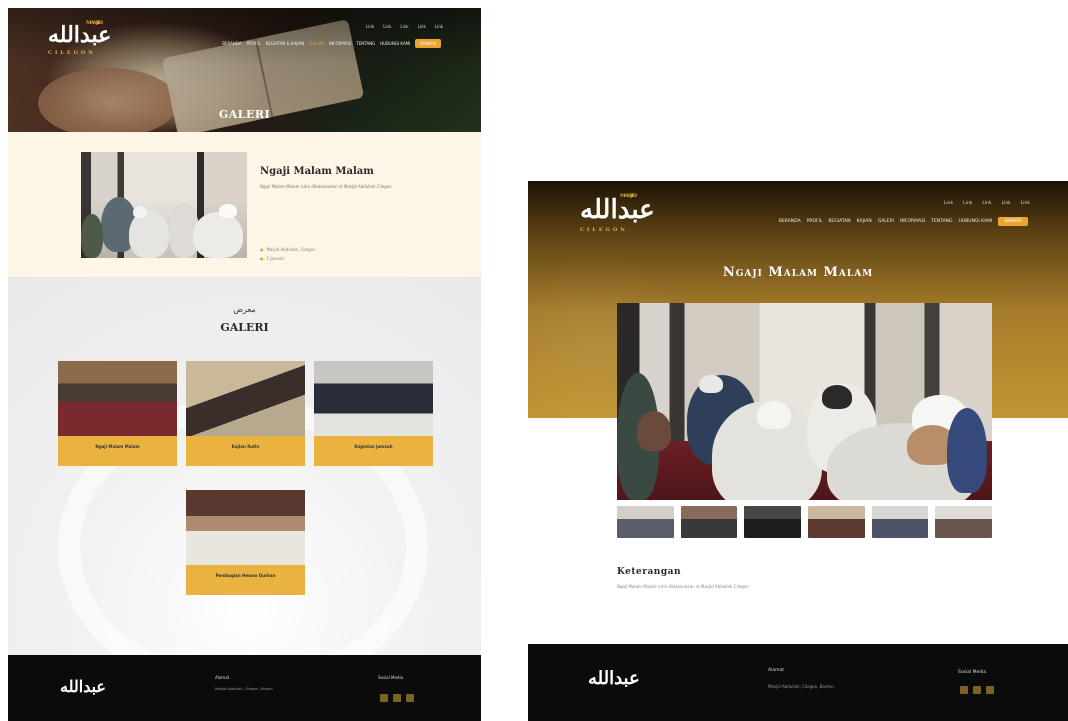 The height and width of the screenshot is (721, 1068). Describe the element at coordinates (317, 171) in the screenshot. I see `activity-title: Ngaji Malam Malam` at that location.